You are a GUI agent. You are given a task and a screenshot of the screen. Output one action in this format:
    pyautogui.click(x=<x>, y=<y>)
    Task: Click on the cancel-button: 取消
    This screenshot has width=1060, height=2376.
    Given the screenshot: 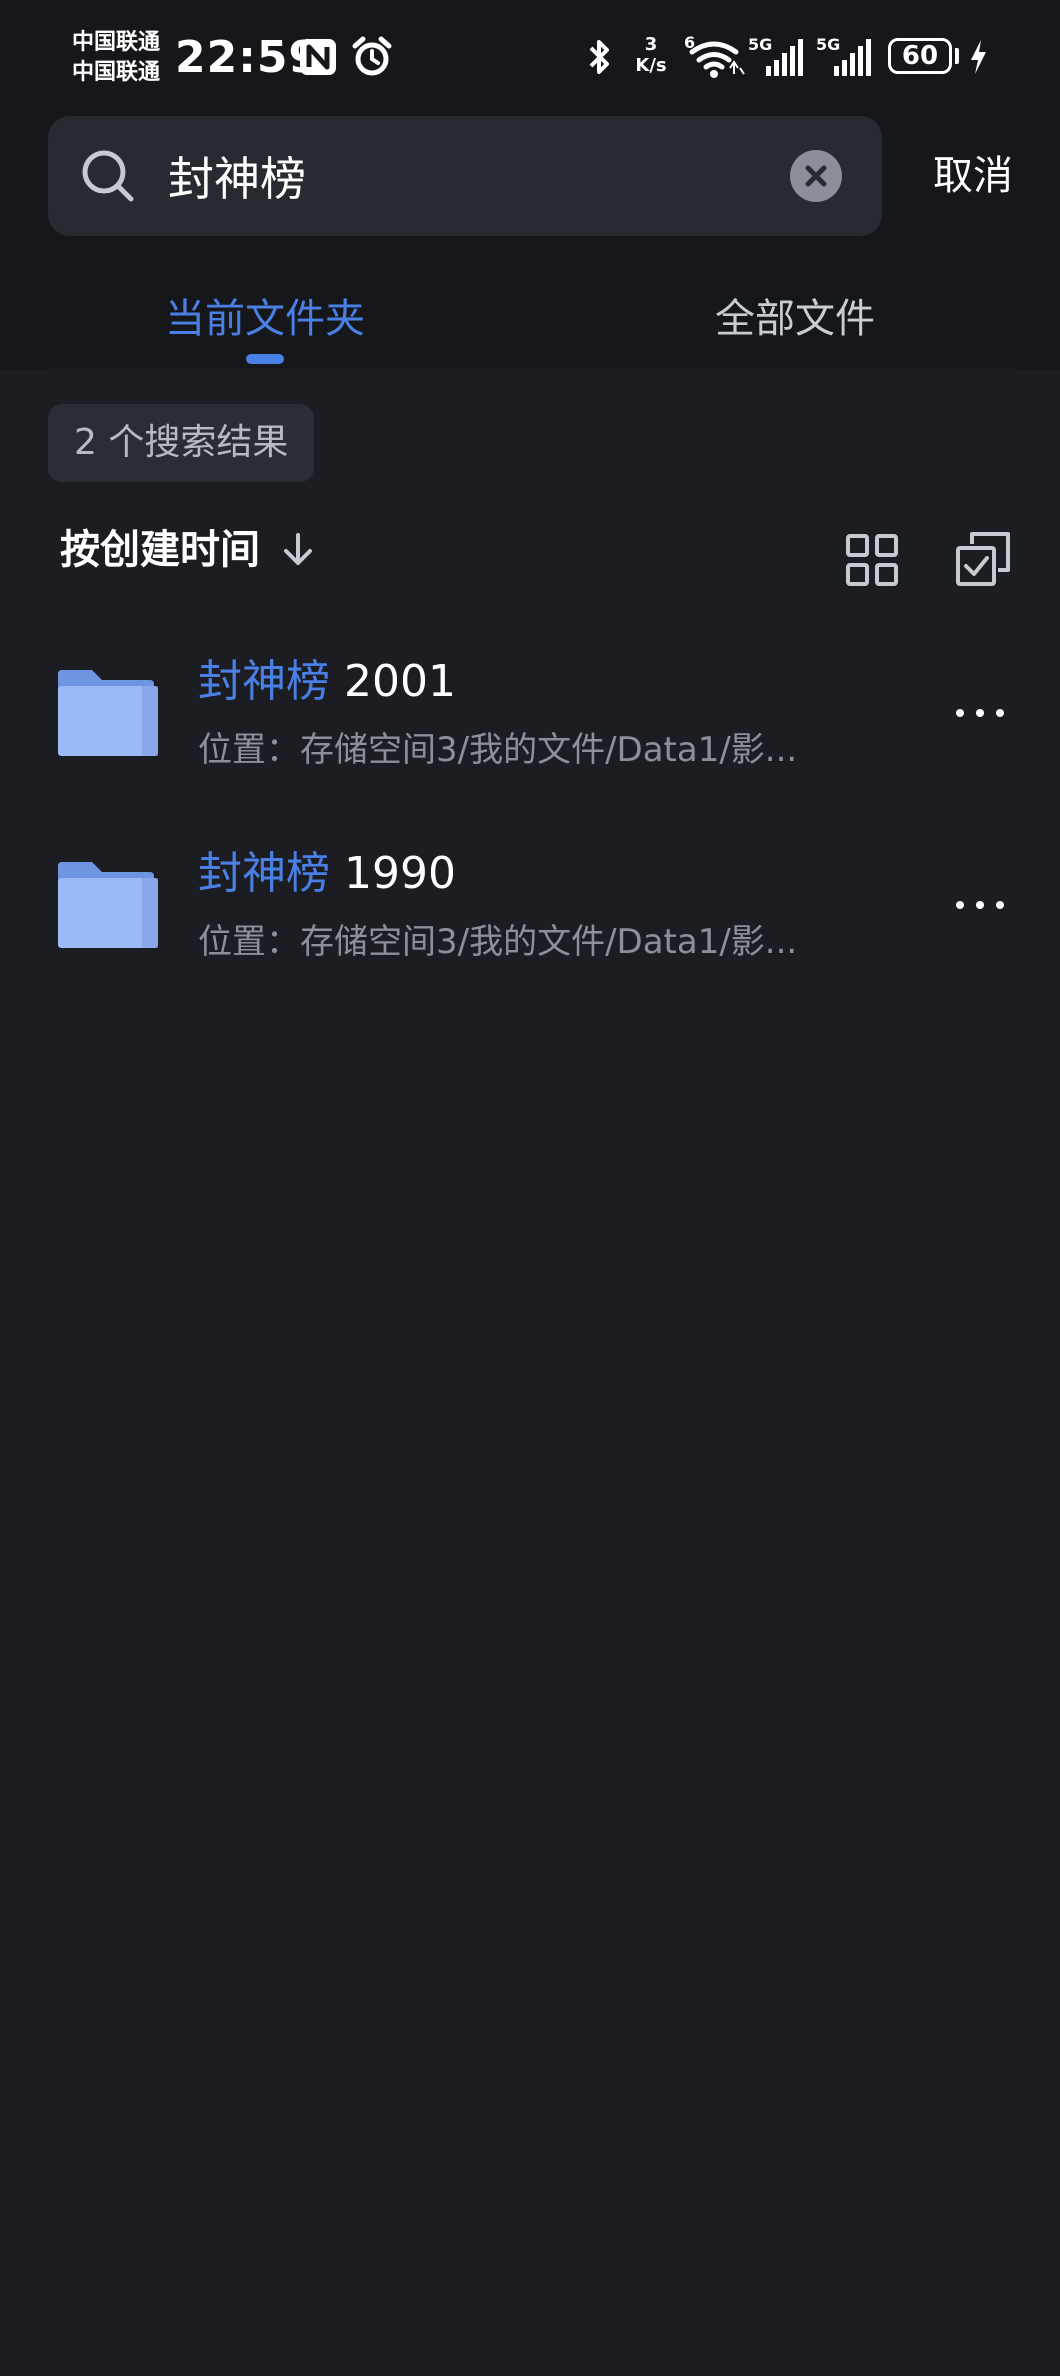 What is the action you would take?
    pyautogui.click(x=973, y=176)
    